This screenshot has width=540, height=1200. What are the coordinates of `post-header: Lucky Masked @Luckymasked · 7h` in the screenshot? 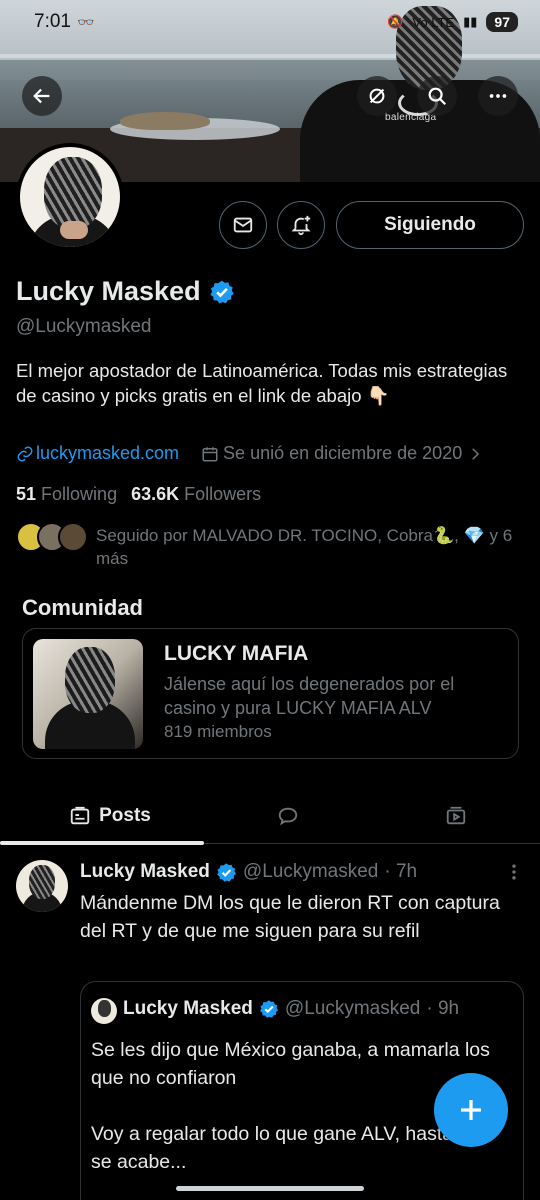 It's located at (248, 872).